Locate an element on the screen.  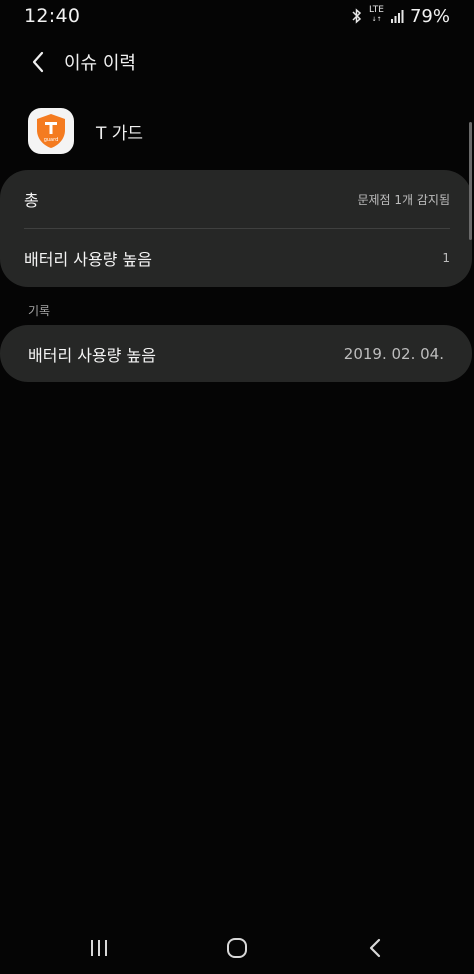
guard-shield-icon: guard is located at coordinates (51, 131).